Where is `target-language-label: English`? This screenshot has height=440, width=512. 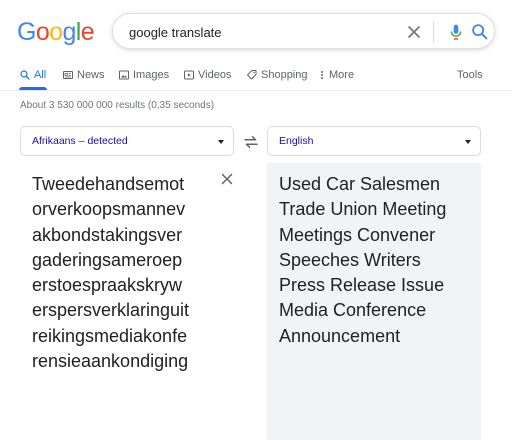 target-language-label: English is located at coordinates (296, 141).